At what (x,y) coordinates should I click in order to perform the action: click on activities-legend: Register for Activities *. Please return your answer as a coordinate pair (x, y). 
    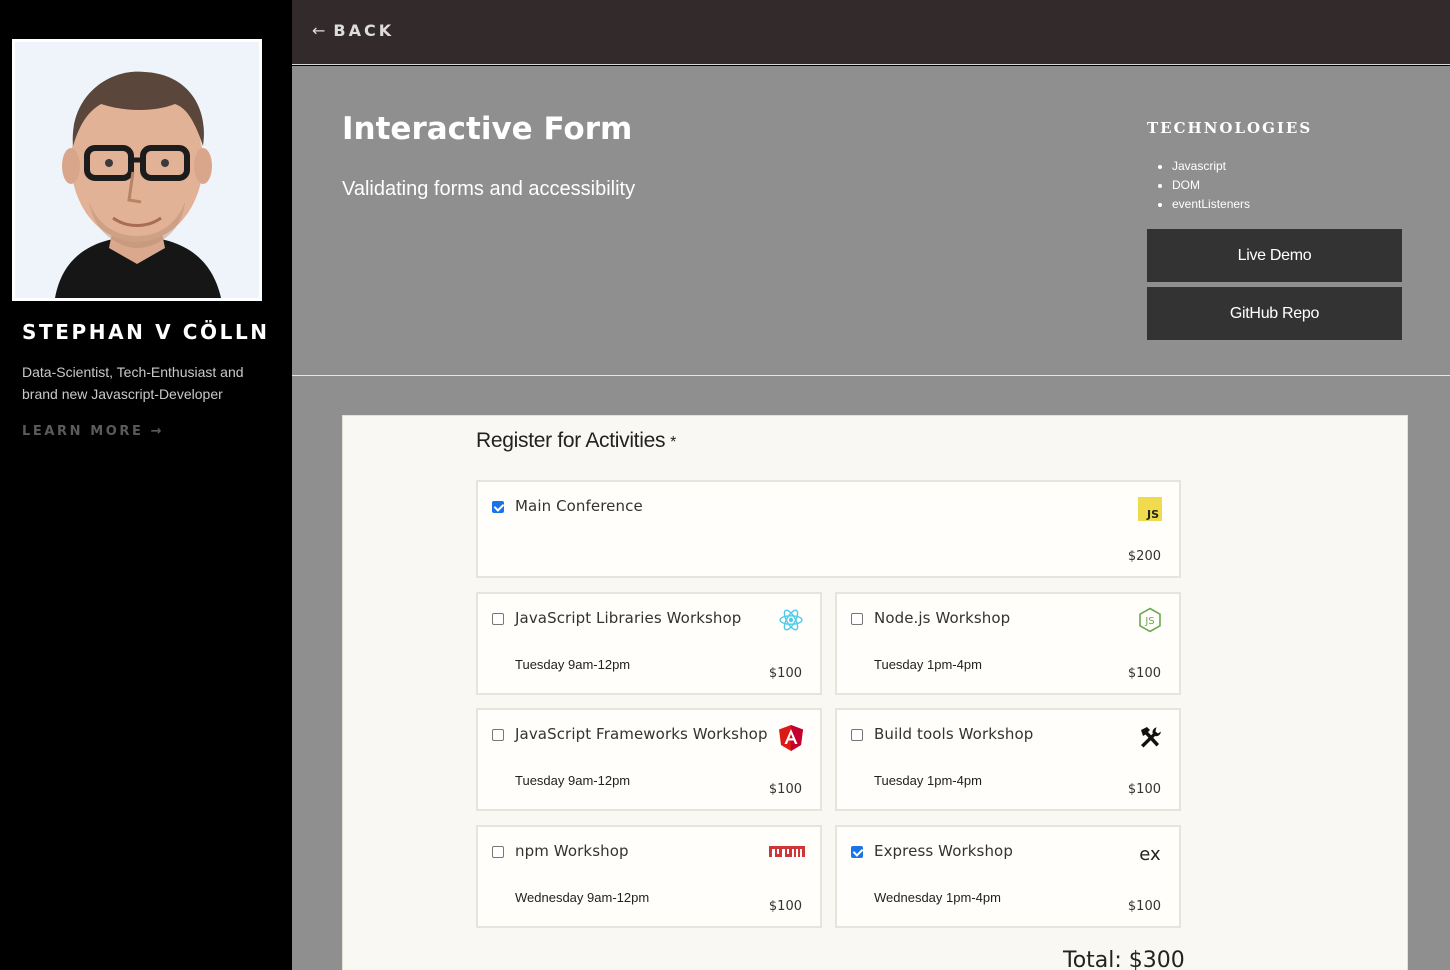
    Looking at the image, I should click on (576, 441).